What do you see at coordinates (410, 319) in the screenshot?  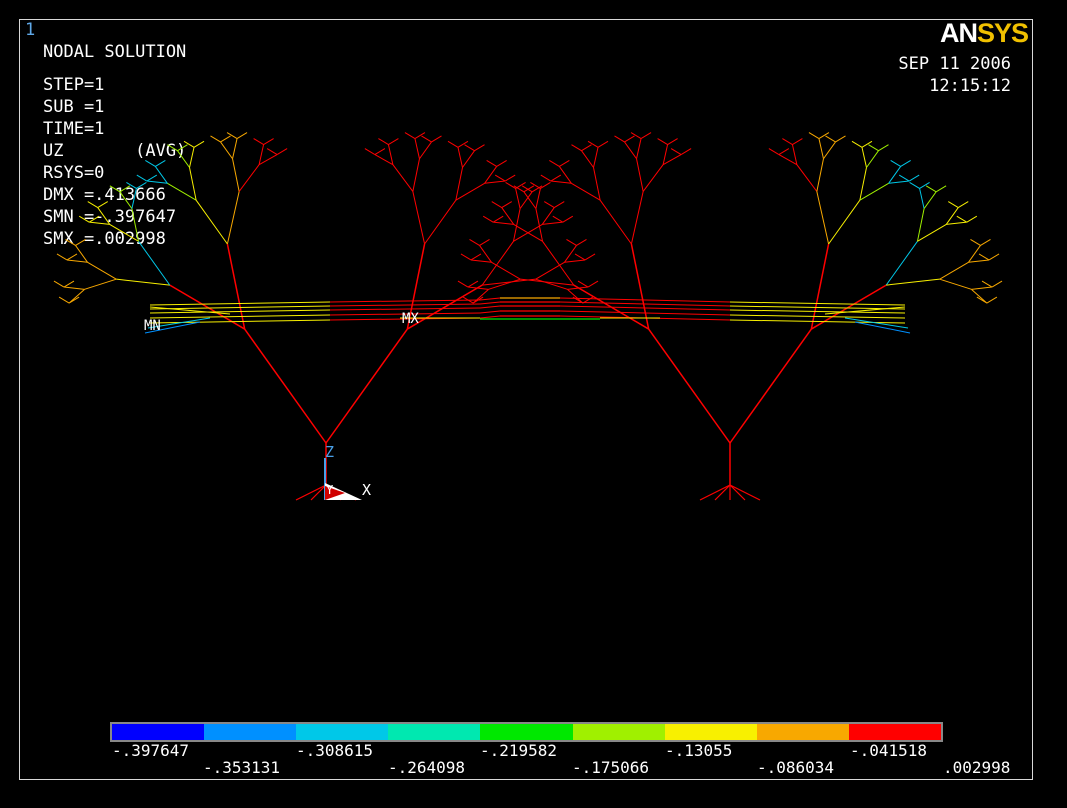 I see `max-marker: MX` at bounding box center [410, 319].